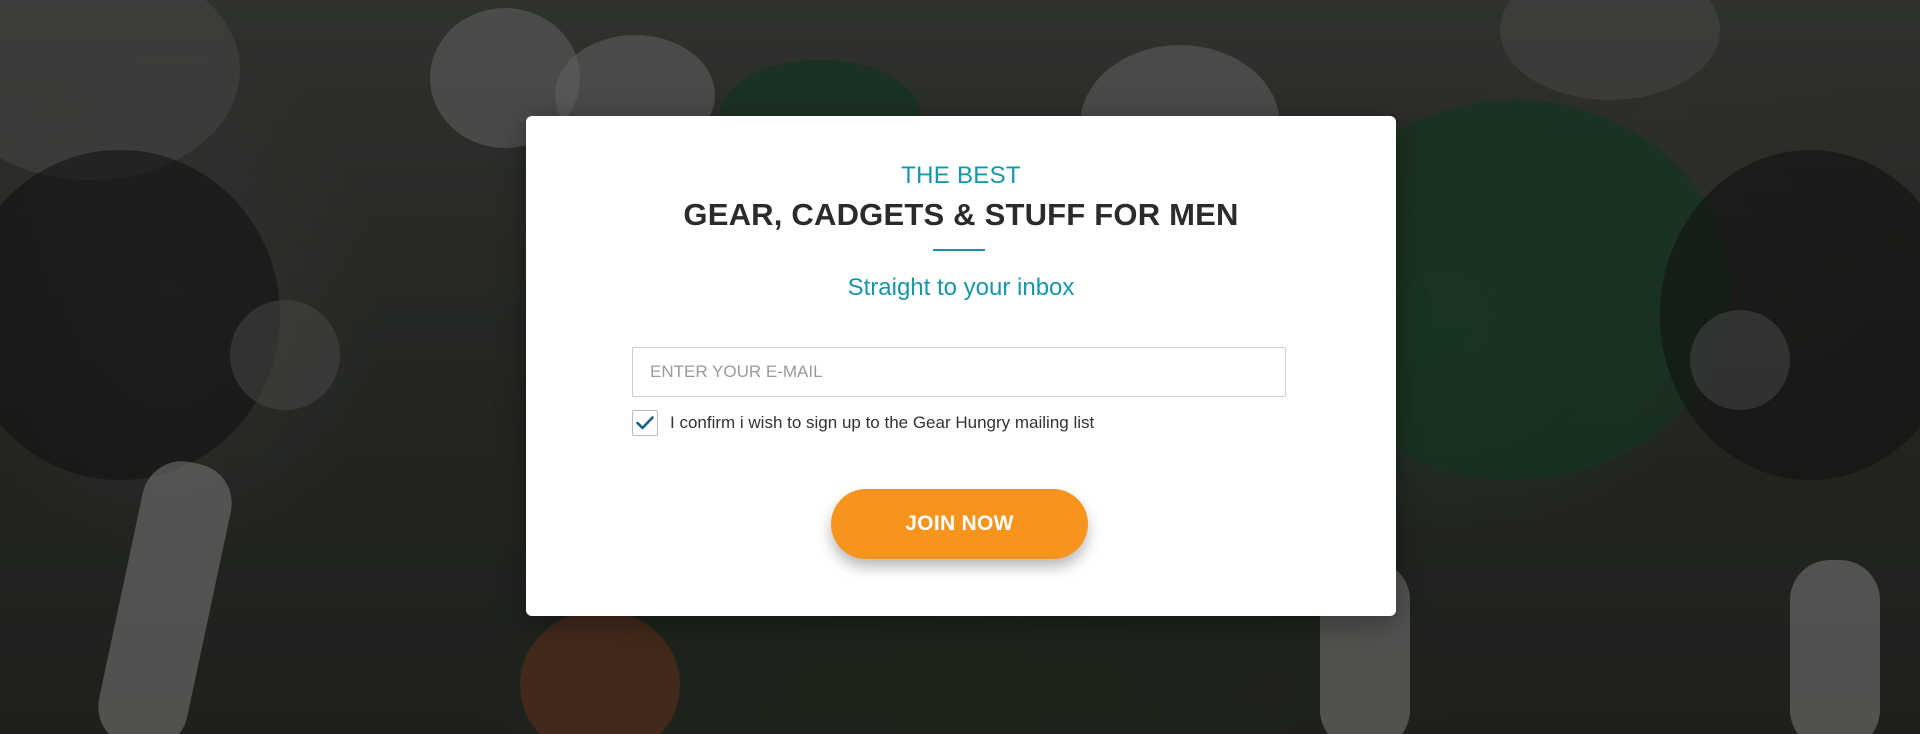  I want to click on join-now-button: JOIN NOW, so click(959, 524).